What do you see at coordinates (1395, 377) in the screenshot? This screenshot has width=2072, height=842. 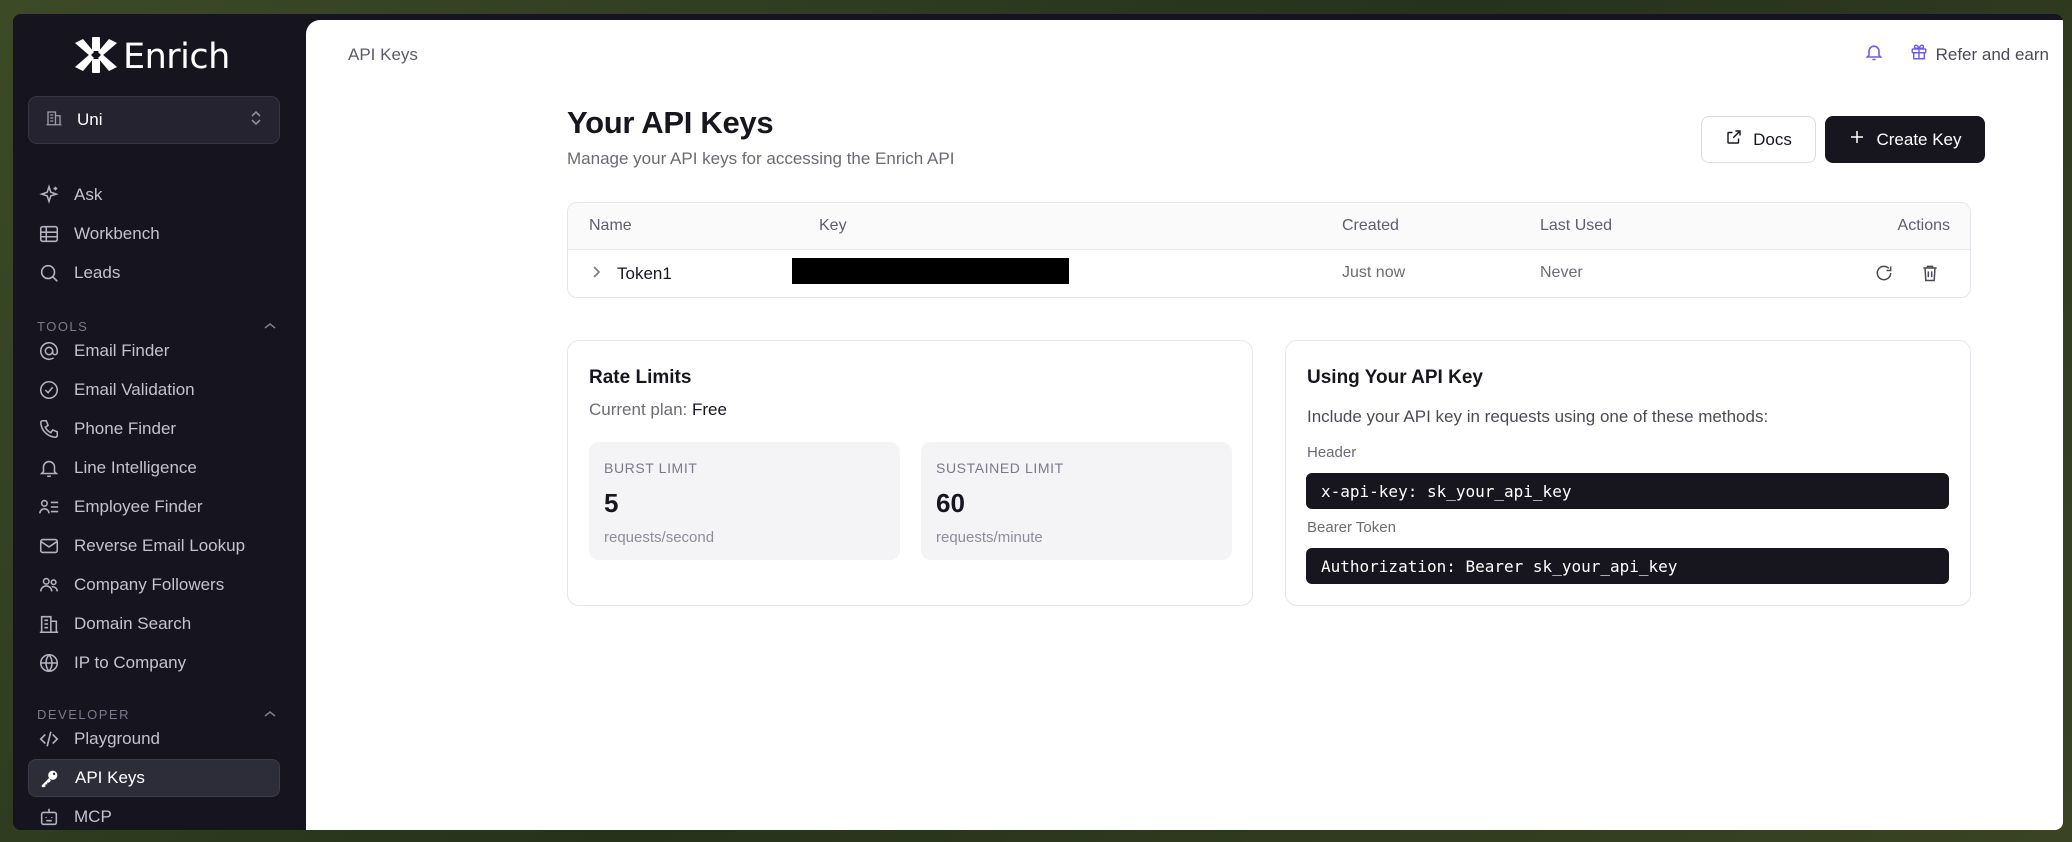 I see `using-api-key-title: Using Your API Key` at bounding box center [1395, 377].